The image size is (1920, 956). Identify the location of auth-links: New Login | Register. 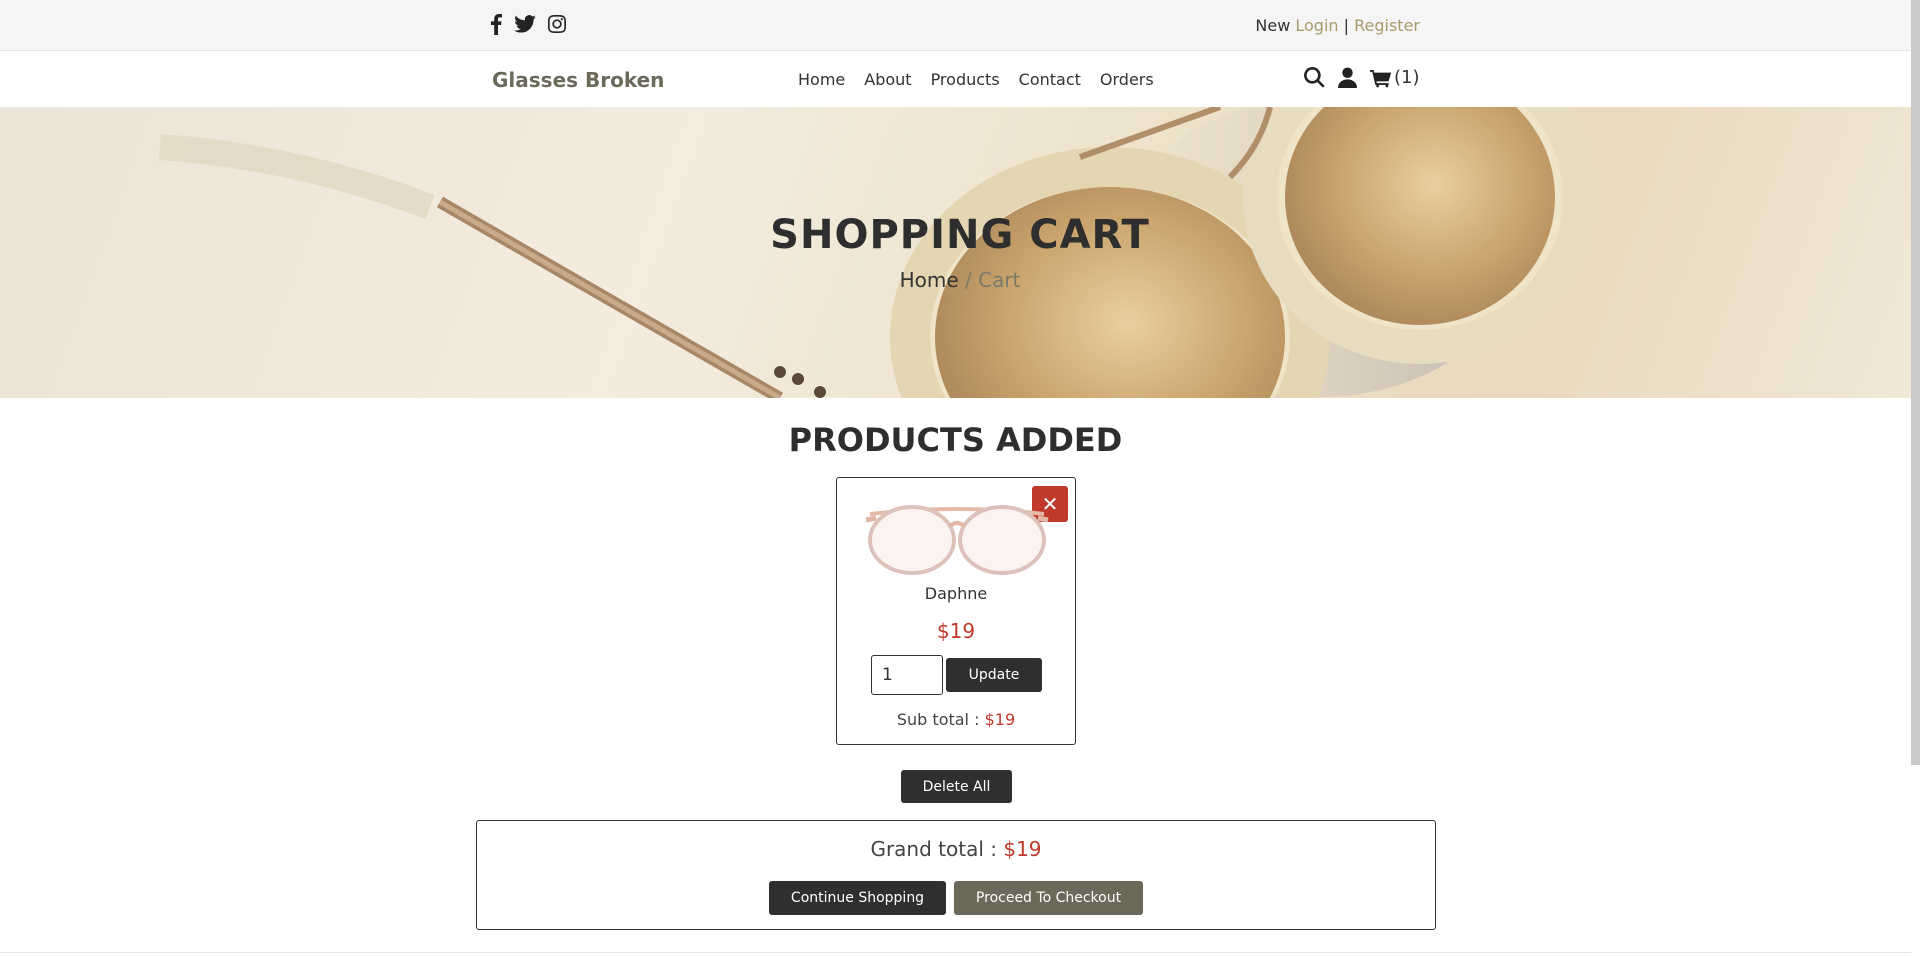
(1337, 25).